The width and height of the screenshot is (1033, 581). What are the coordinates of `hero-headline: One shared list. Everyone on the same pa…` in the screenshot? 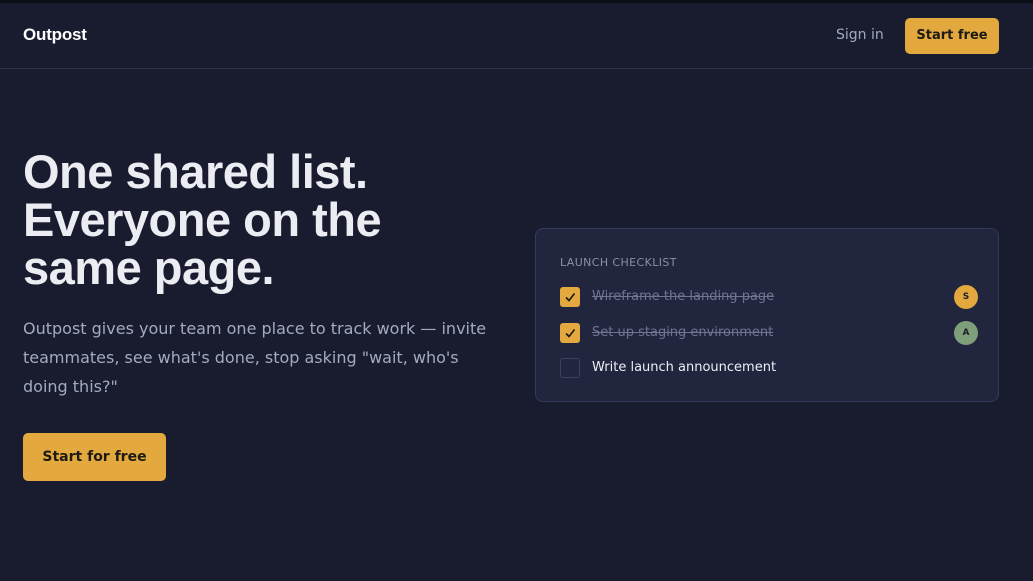 It's located at (273, 220).